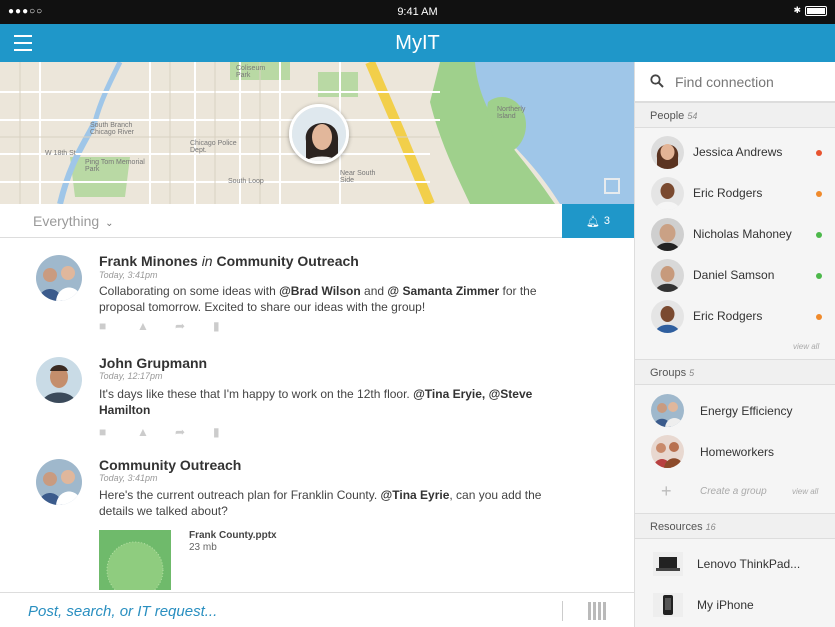  What do you see at coordinates (735, 152) in the screenshot?
I see `person-item: Jessica Andrews` at bounding box center [735, 152].